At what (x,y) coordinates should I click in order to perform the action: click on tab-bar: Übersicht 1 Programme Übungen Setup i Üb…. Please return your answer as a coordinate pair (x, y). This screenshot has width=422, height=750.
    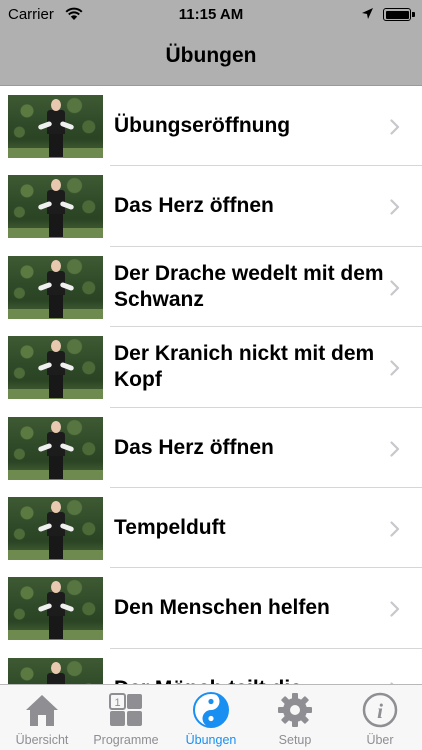
    Looking at the image, I should click on (211, 717).